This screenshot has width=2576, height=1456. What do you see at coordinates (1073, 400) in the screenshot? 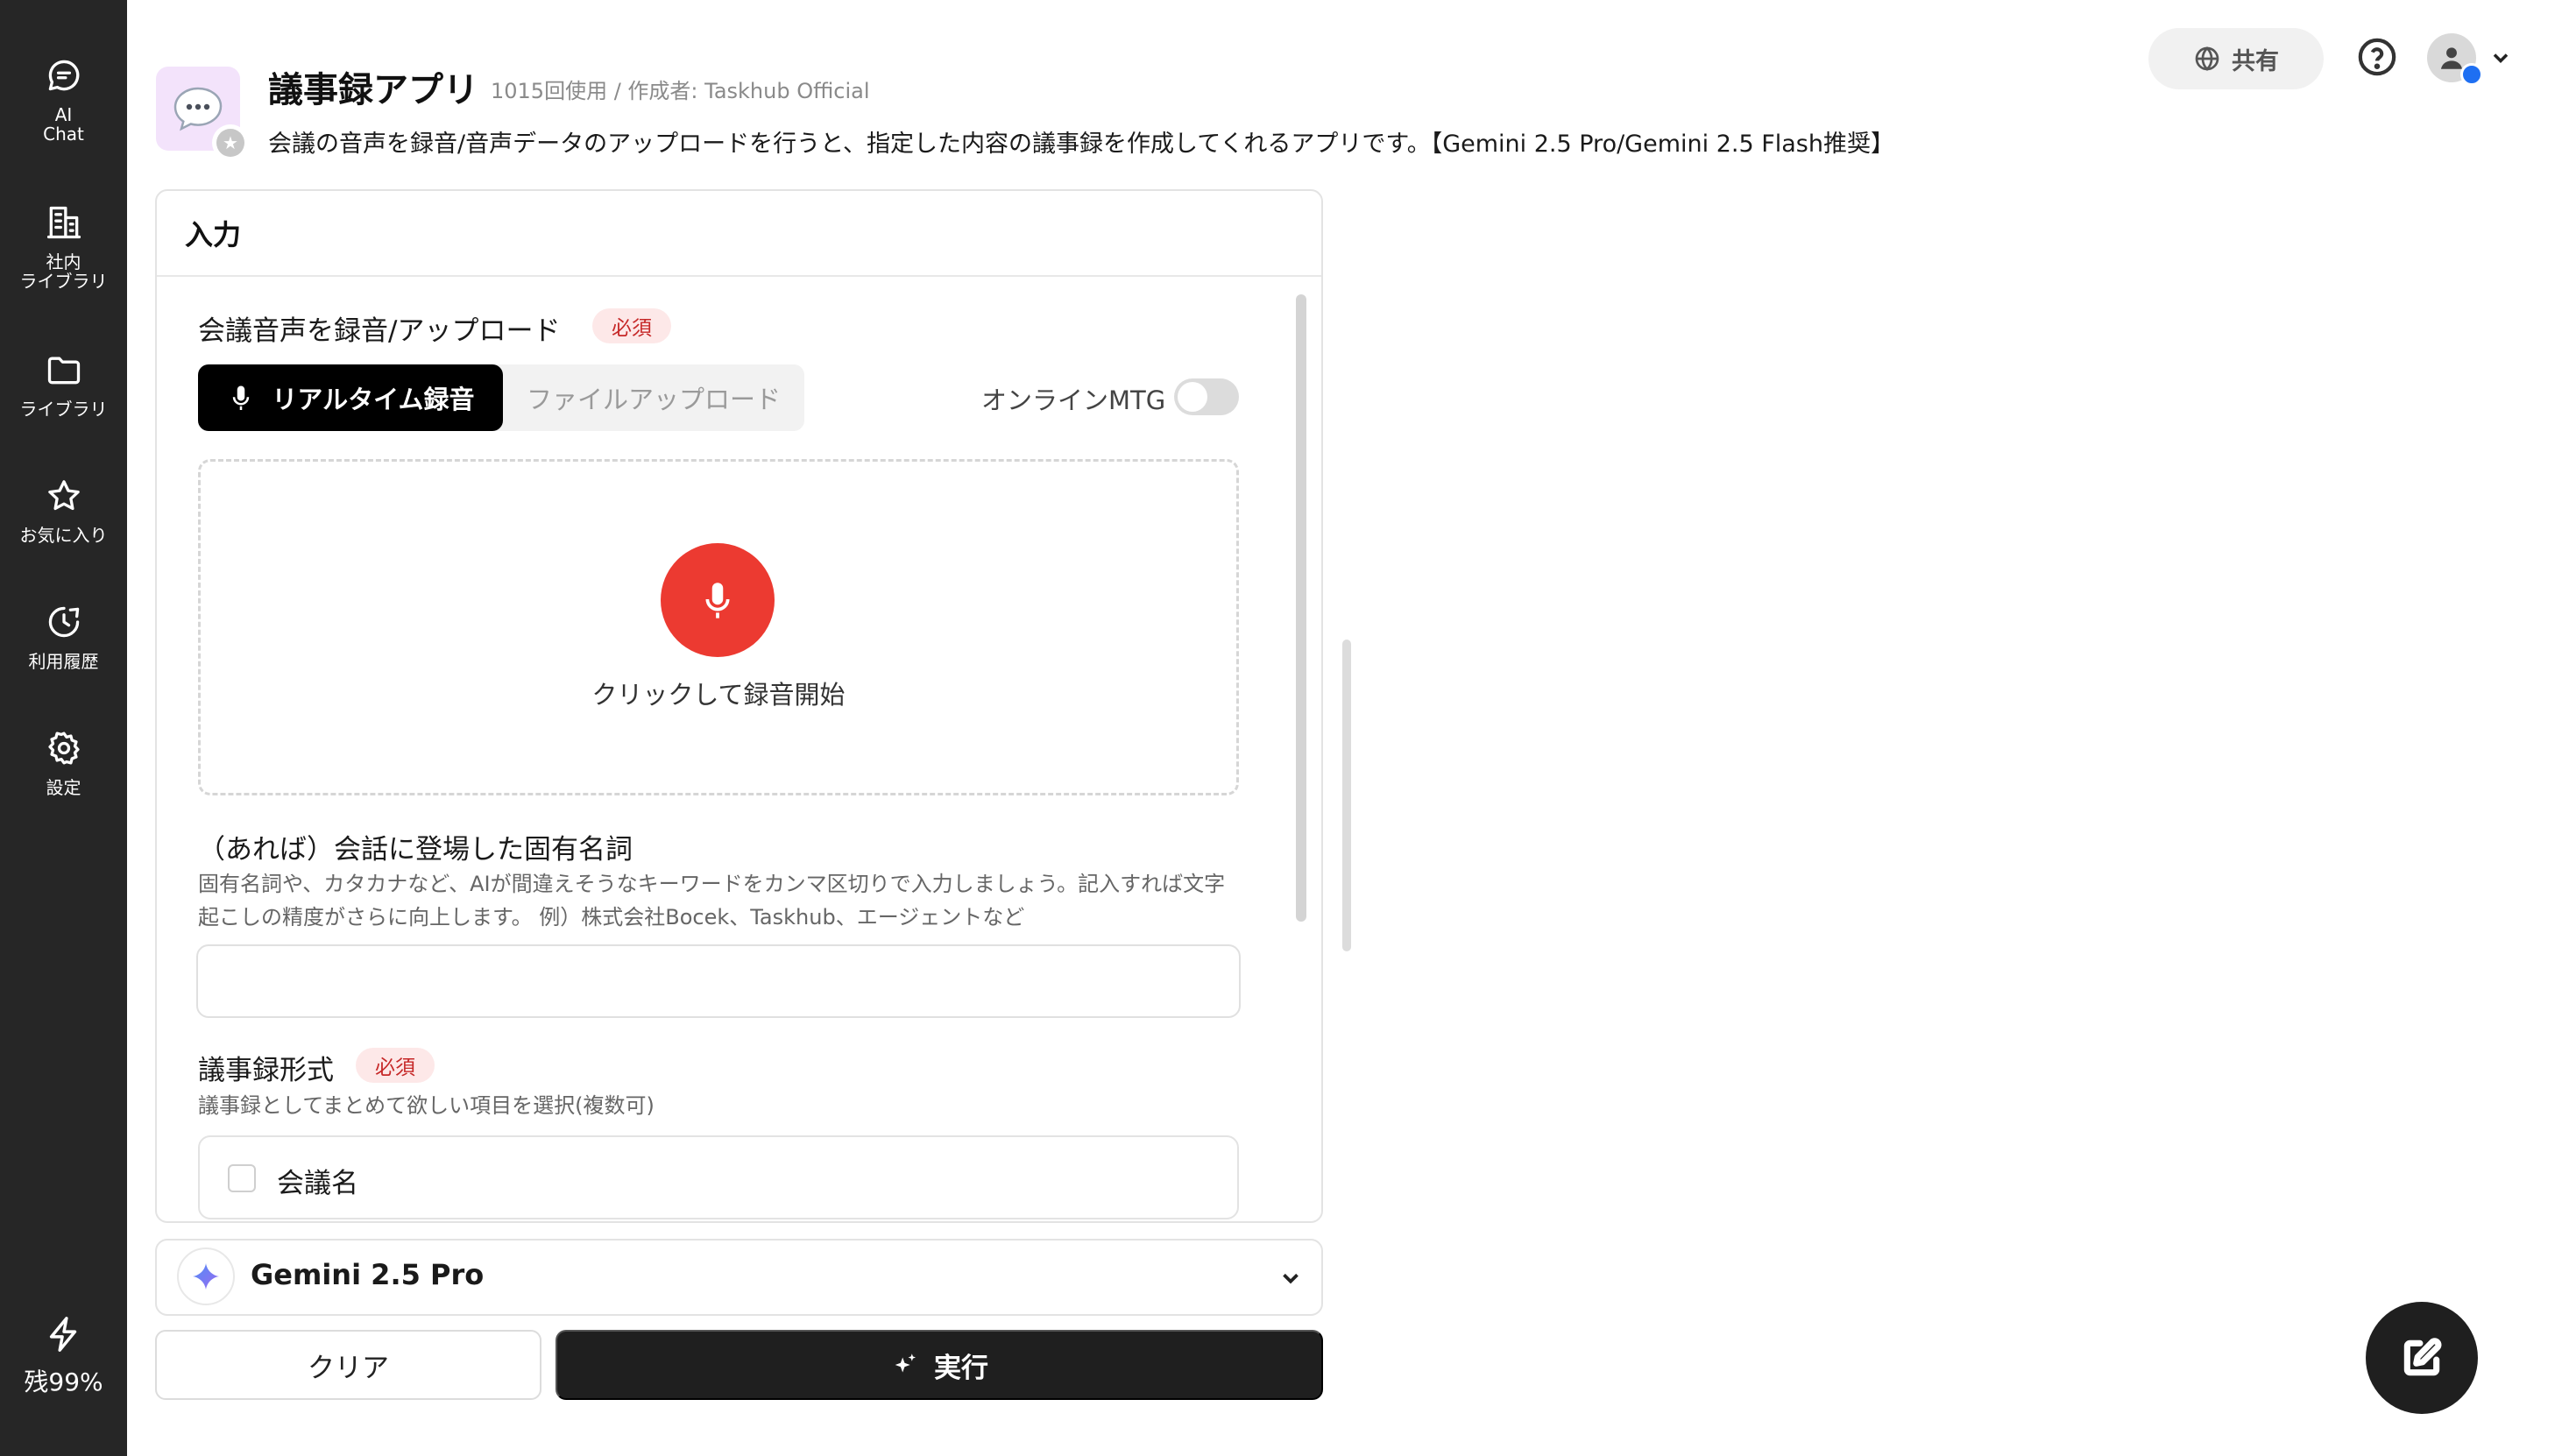
I see `online-mtg-label: オンラインMTG` at bounding box center [1073, 400].